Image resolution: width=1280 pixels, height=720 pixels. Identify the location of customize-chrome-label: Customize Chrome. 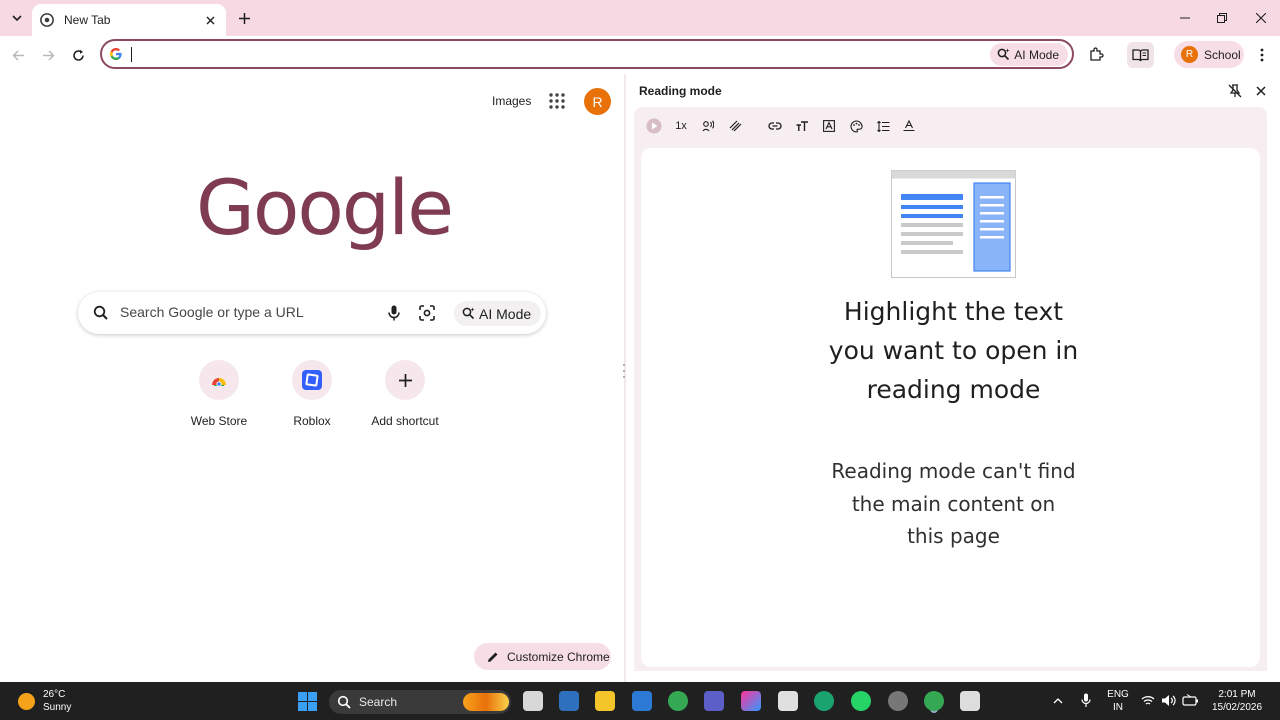
(558, 656).